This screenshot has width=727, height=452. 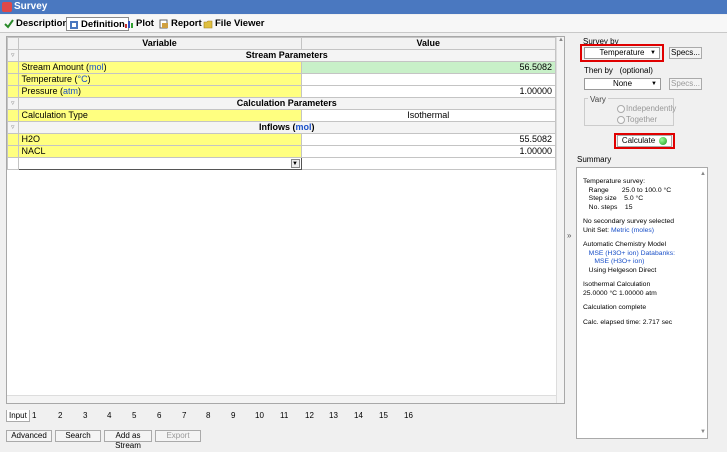 I want to click on search-button: Search, so click(x=78, y=436).